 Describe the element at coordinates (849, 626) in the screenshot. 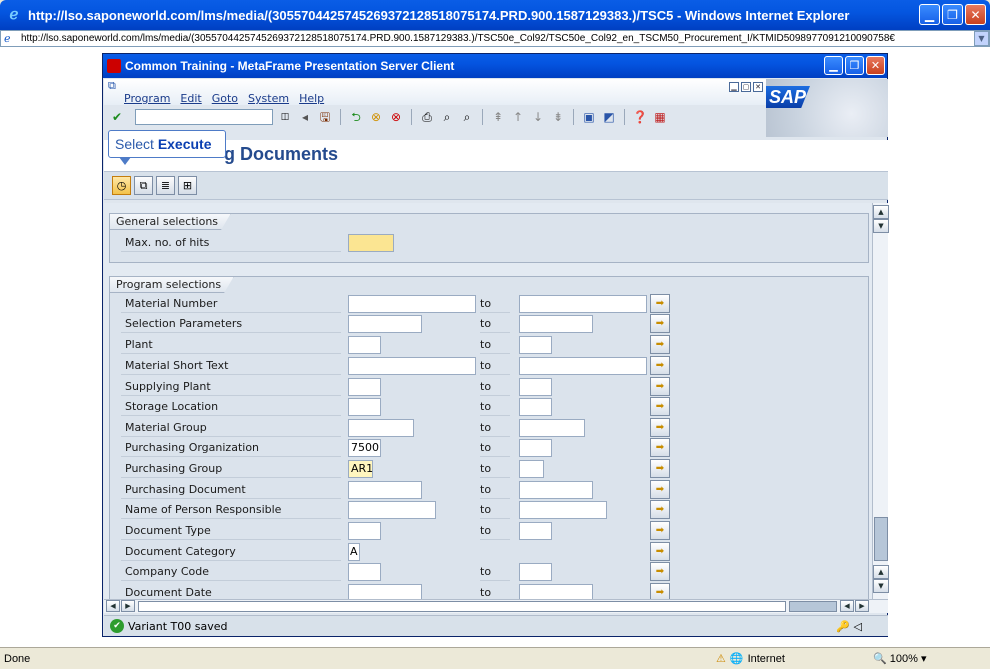

I see `system-info-icon: 🔑 ◁` at that location.